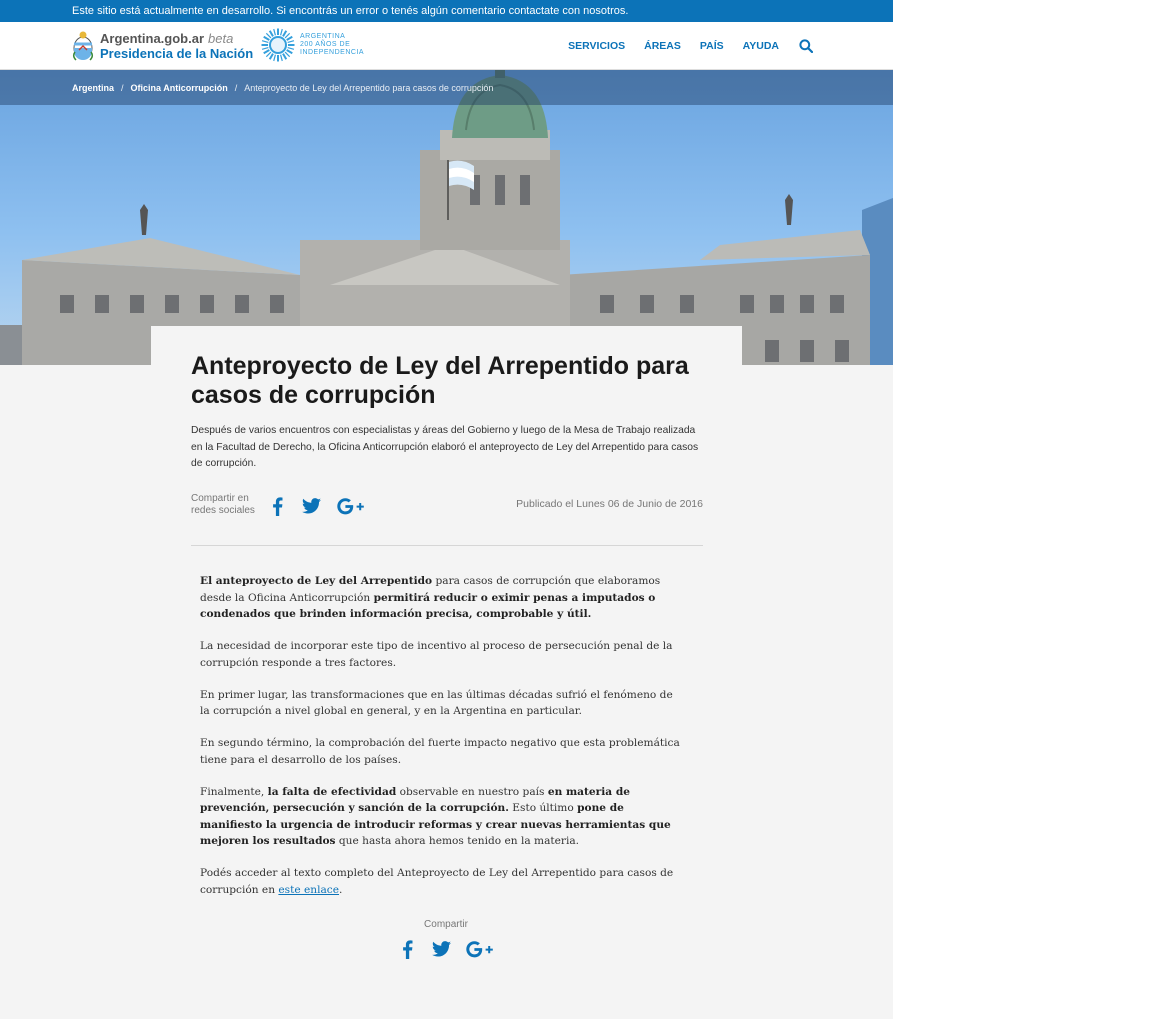  I want to click on facebook-share-button, so click(277, 506).